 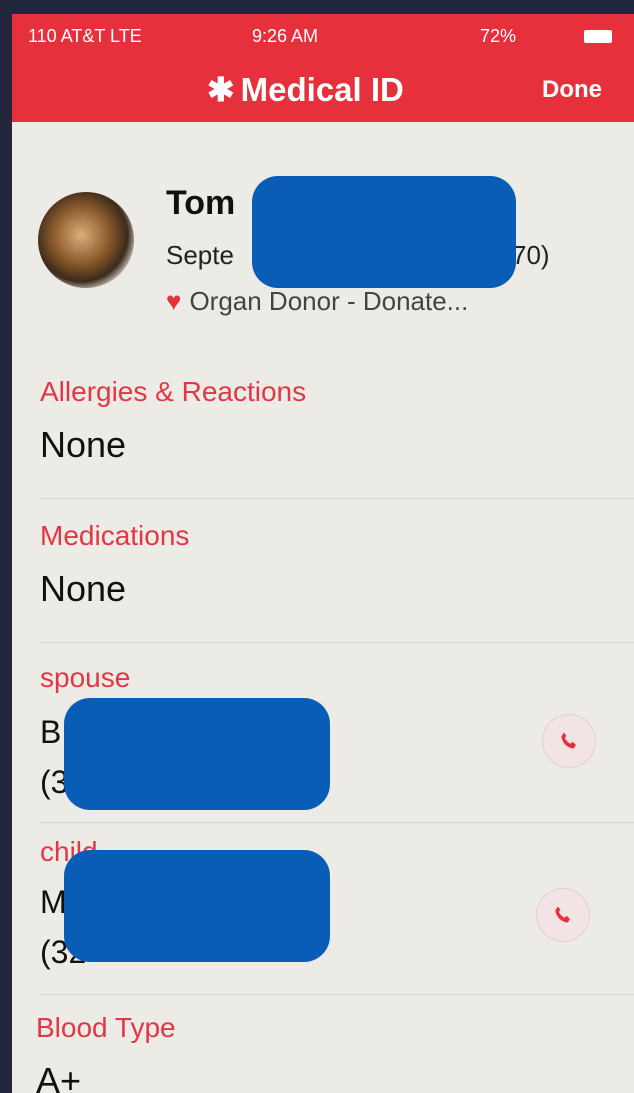 What do you see at coordinates (197, 754) in the screenshot?
I see `redaction-spouse` at bounding box center [197, 754].